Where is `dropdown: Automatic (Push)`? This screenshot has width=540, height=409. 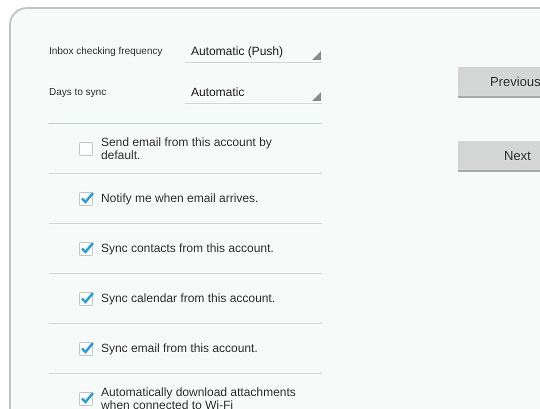 dropdown: Automatic (Push) is located at coordinates (253, 51).